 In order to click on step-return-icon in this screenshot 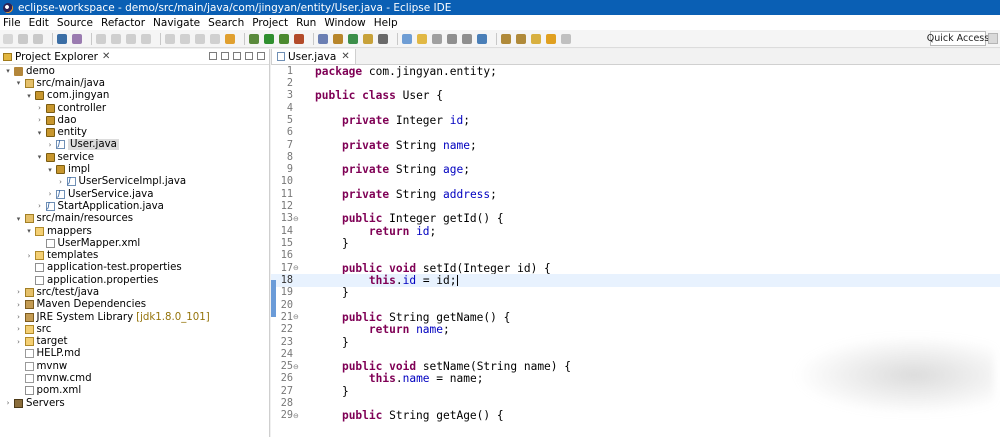, I will do `click(200, 38)`.